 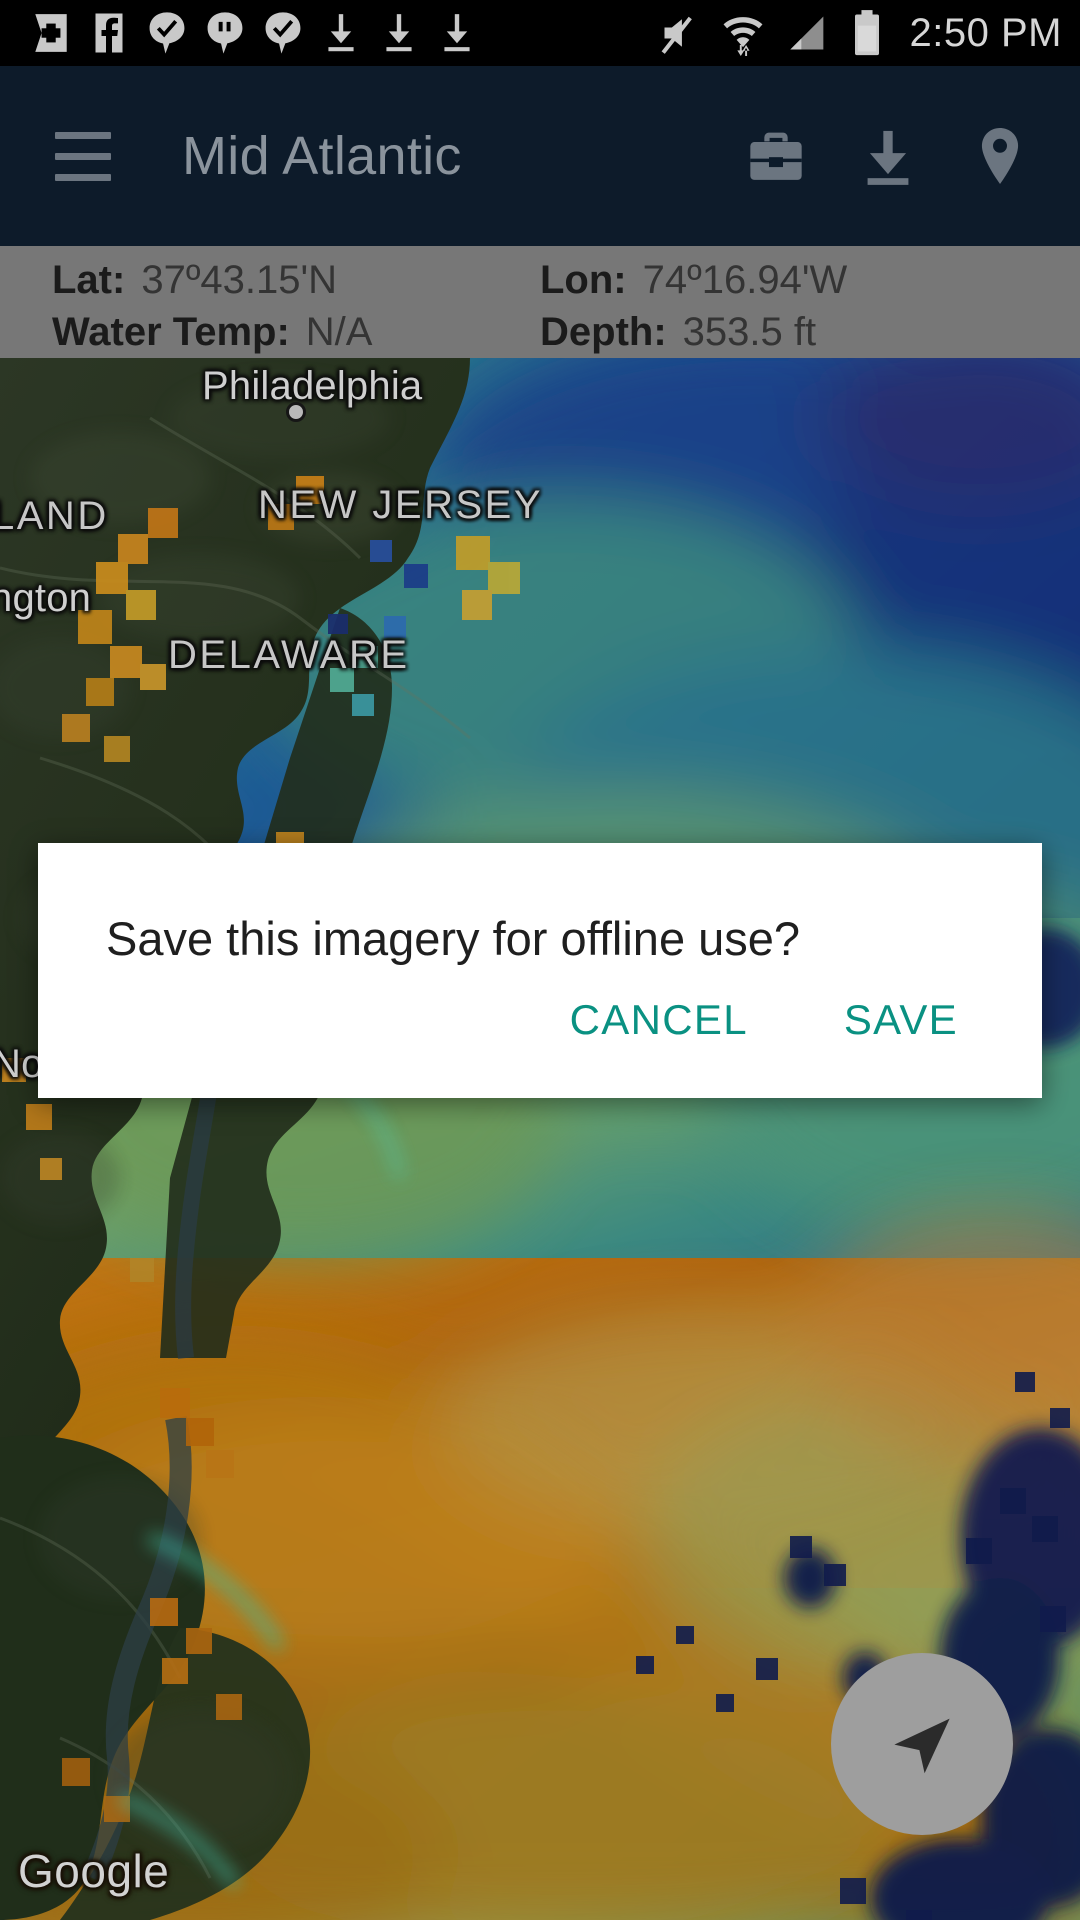 What do you see at coordinates (540, 1038) in the screenshot?
I see `dialog-actions: CANCEL SAVE` at bounding box center [540, 1038].